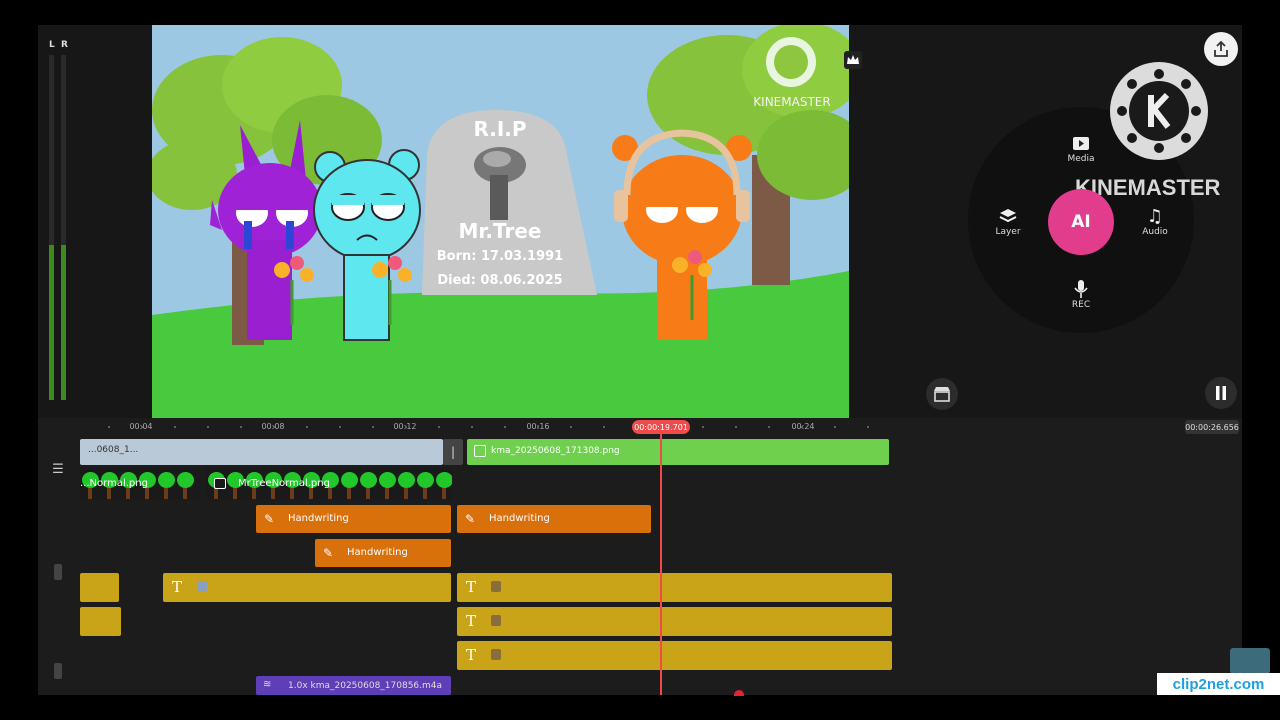 The height and width of the screenshot is (720, 1280). What do you see at coordinates (1159, 111) in the screenshot?
I see `kinemaster-logo` at bounding box center [1159, 111].